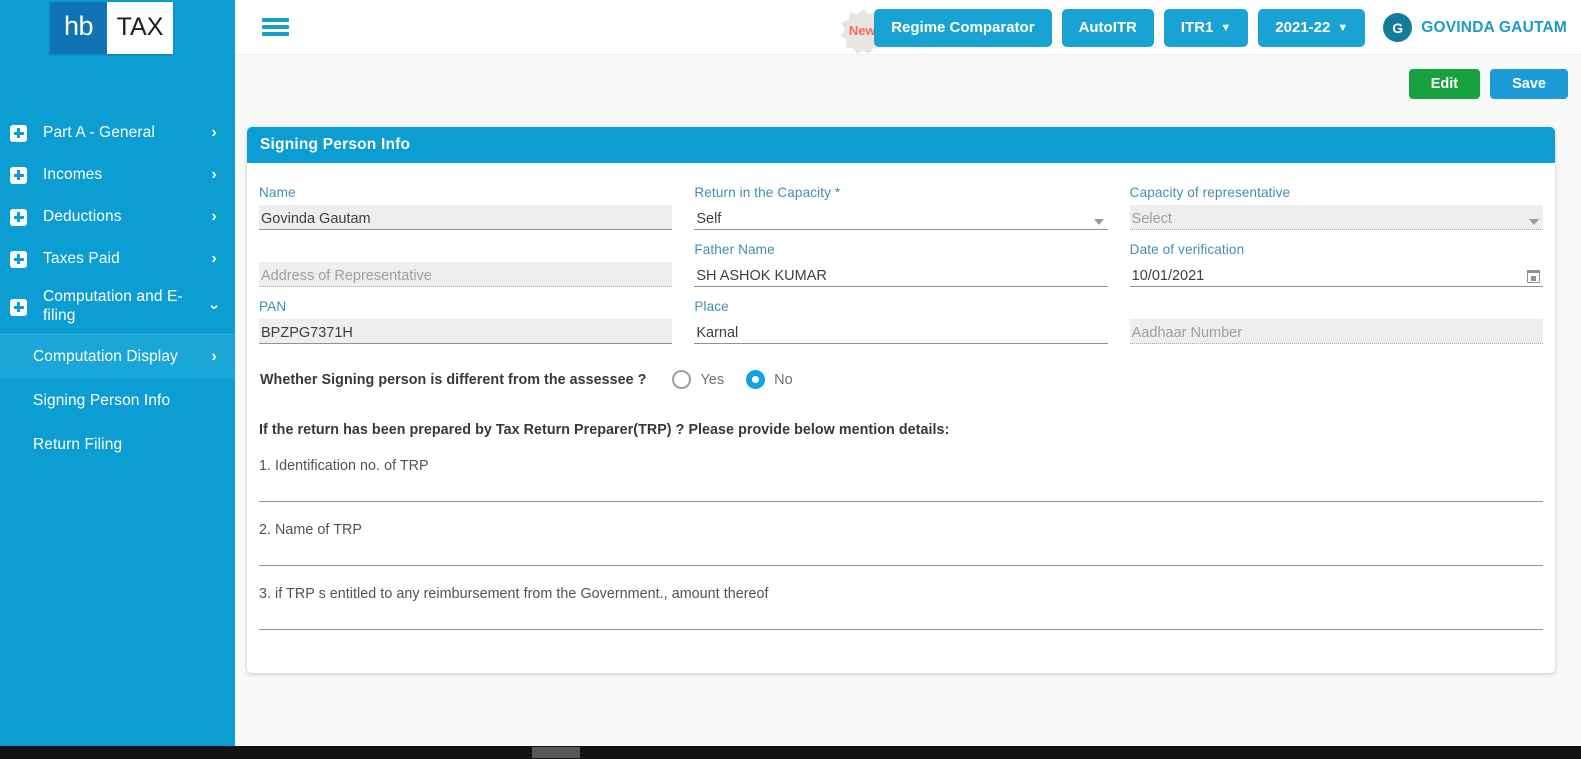  I want to click on trp-item-2: 2. Name of TRP, so click(901, 544).